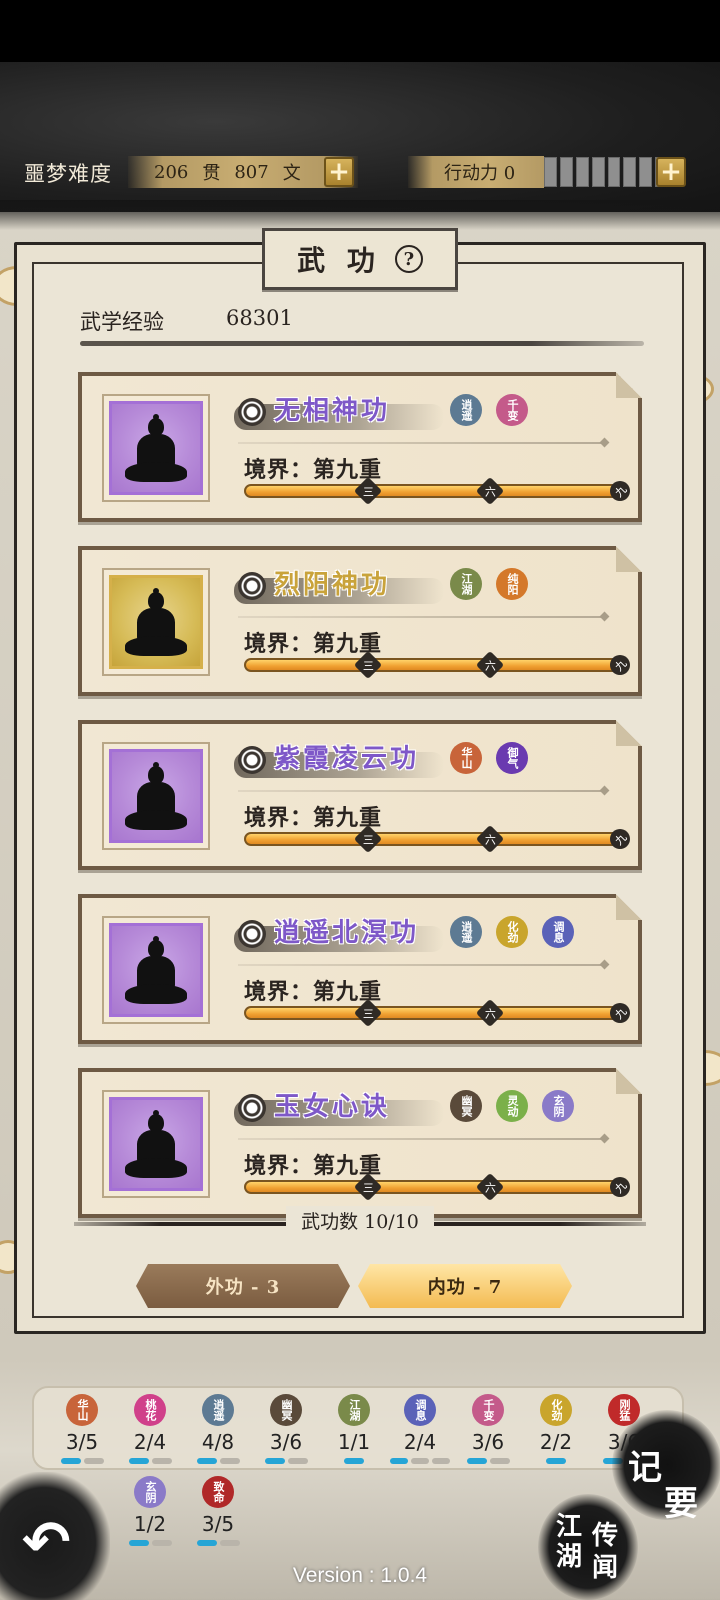 The width and height of the screenshot is (720, 1600). Describe the element at coordinates (211, 173) in the screenshot. I see `money-guan-unit: 贯` at that location.